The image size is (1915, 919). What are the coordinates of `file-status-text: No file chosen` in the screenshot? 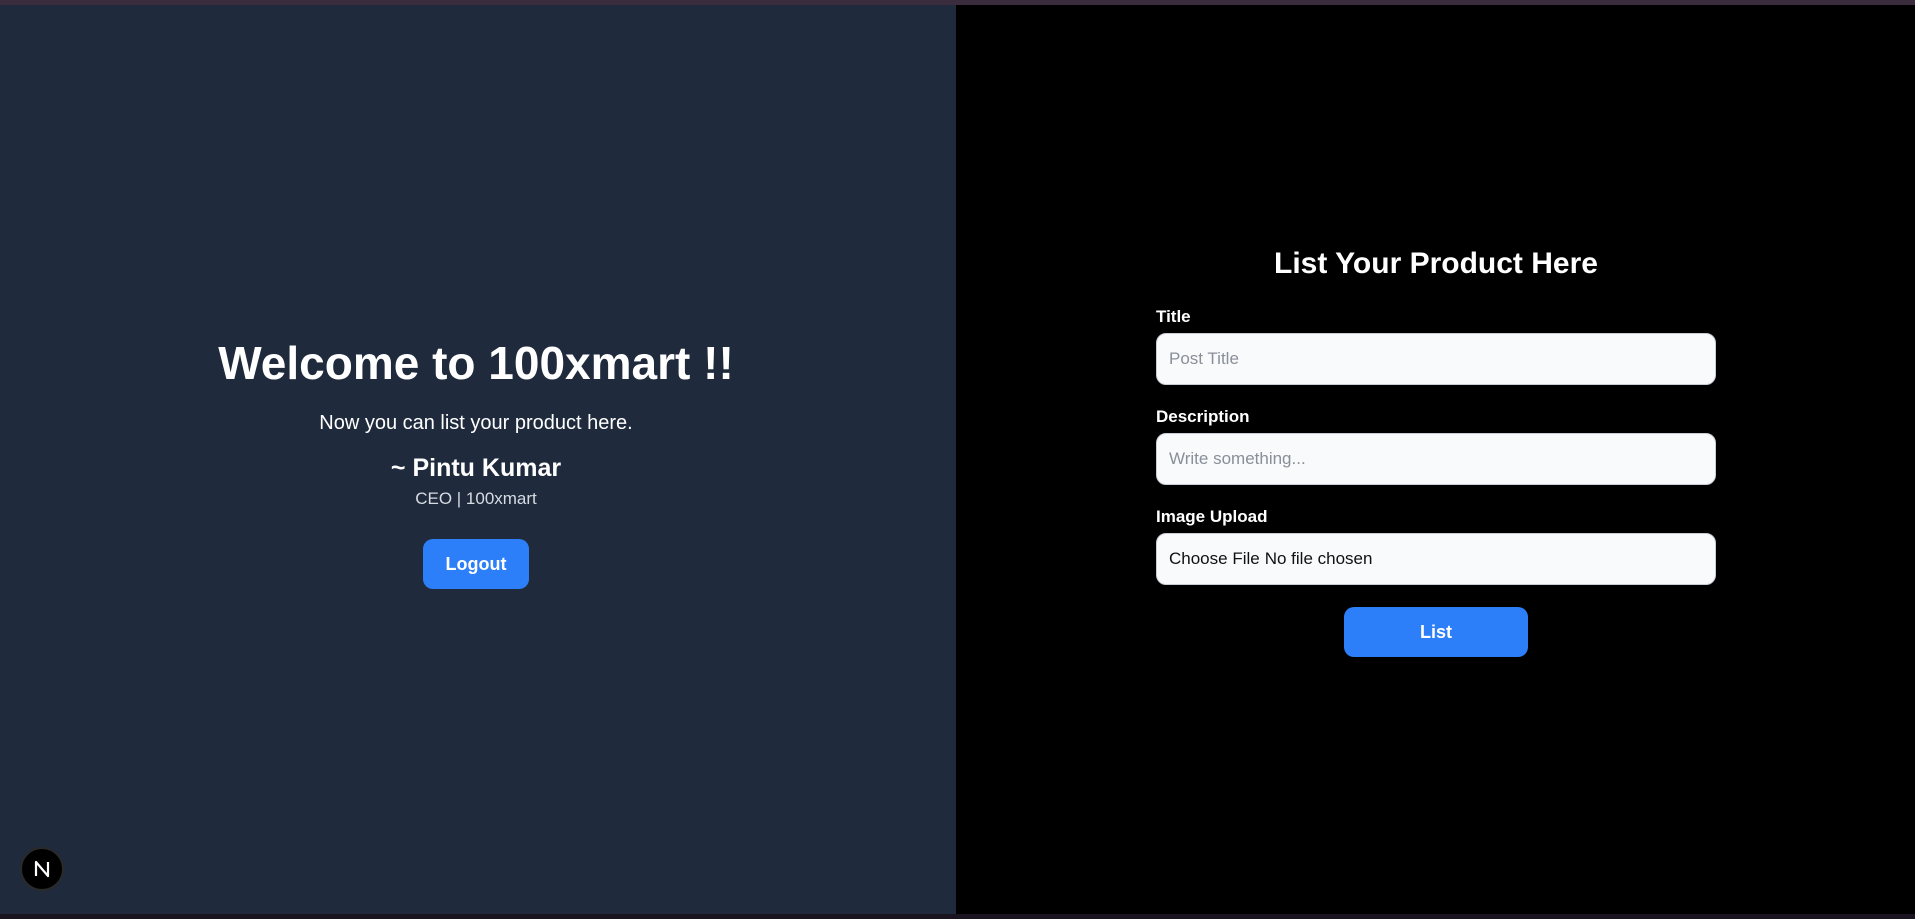 It's located at (1318, 558).